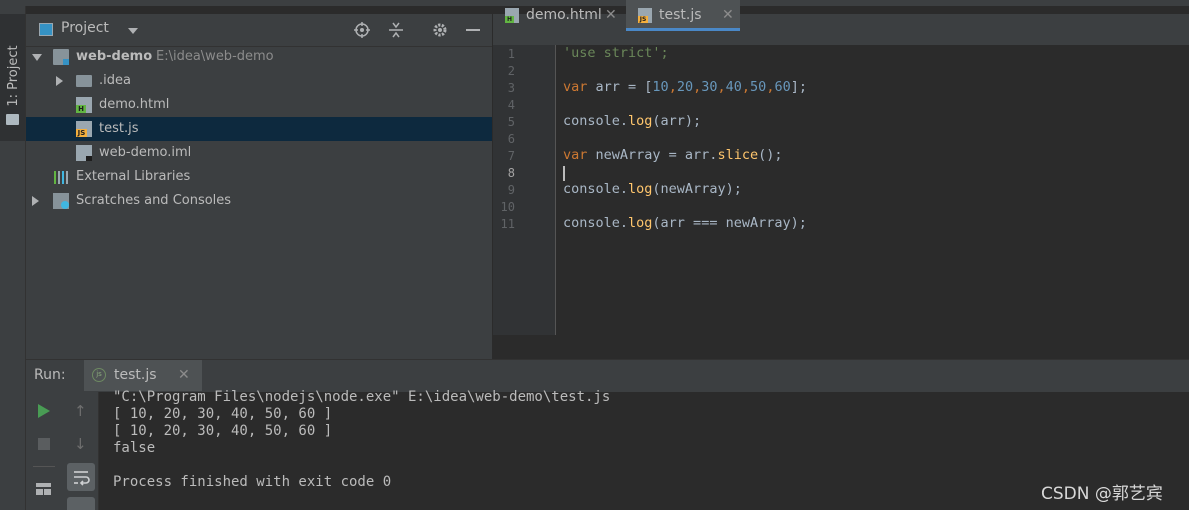 This screenshot has width=1189, height=510. What do you see at coordinates (507, 207) in the screenshot?
I see `line-number: 10` at bounding box center [507, 207].